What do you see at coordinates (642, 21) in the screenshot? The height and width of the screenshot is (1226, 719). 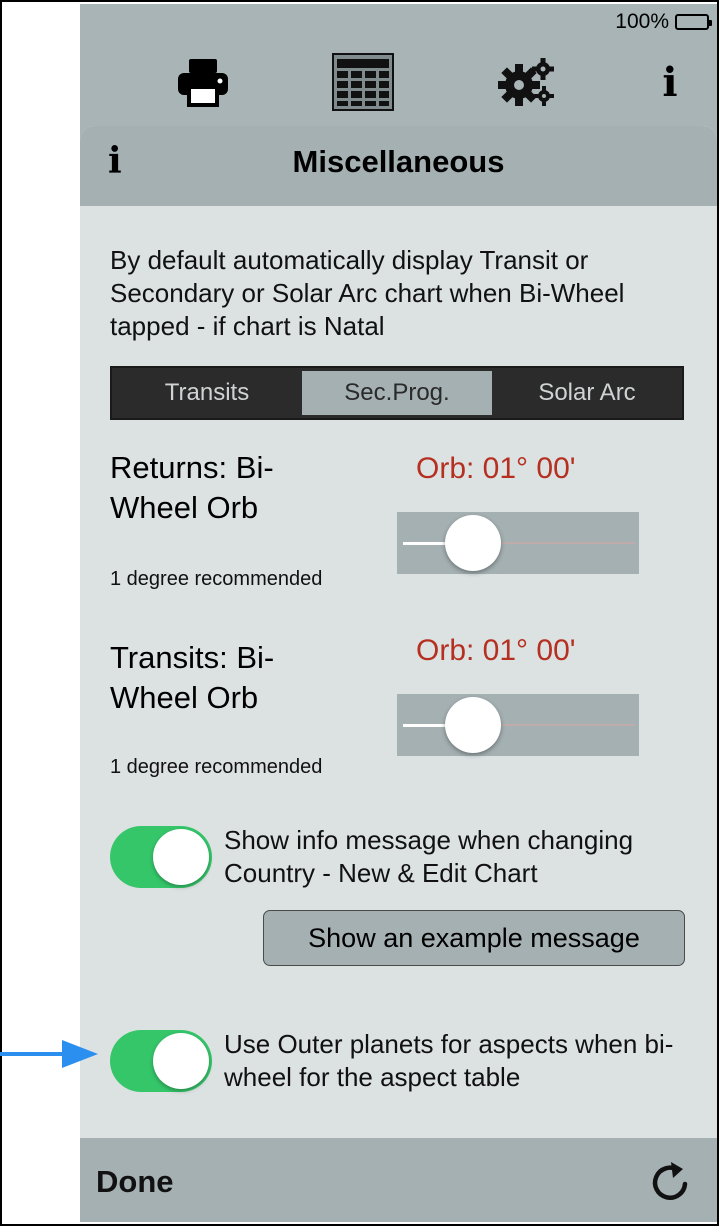 I see `battery-percent: 100%` at bounding box center [642, 21].